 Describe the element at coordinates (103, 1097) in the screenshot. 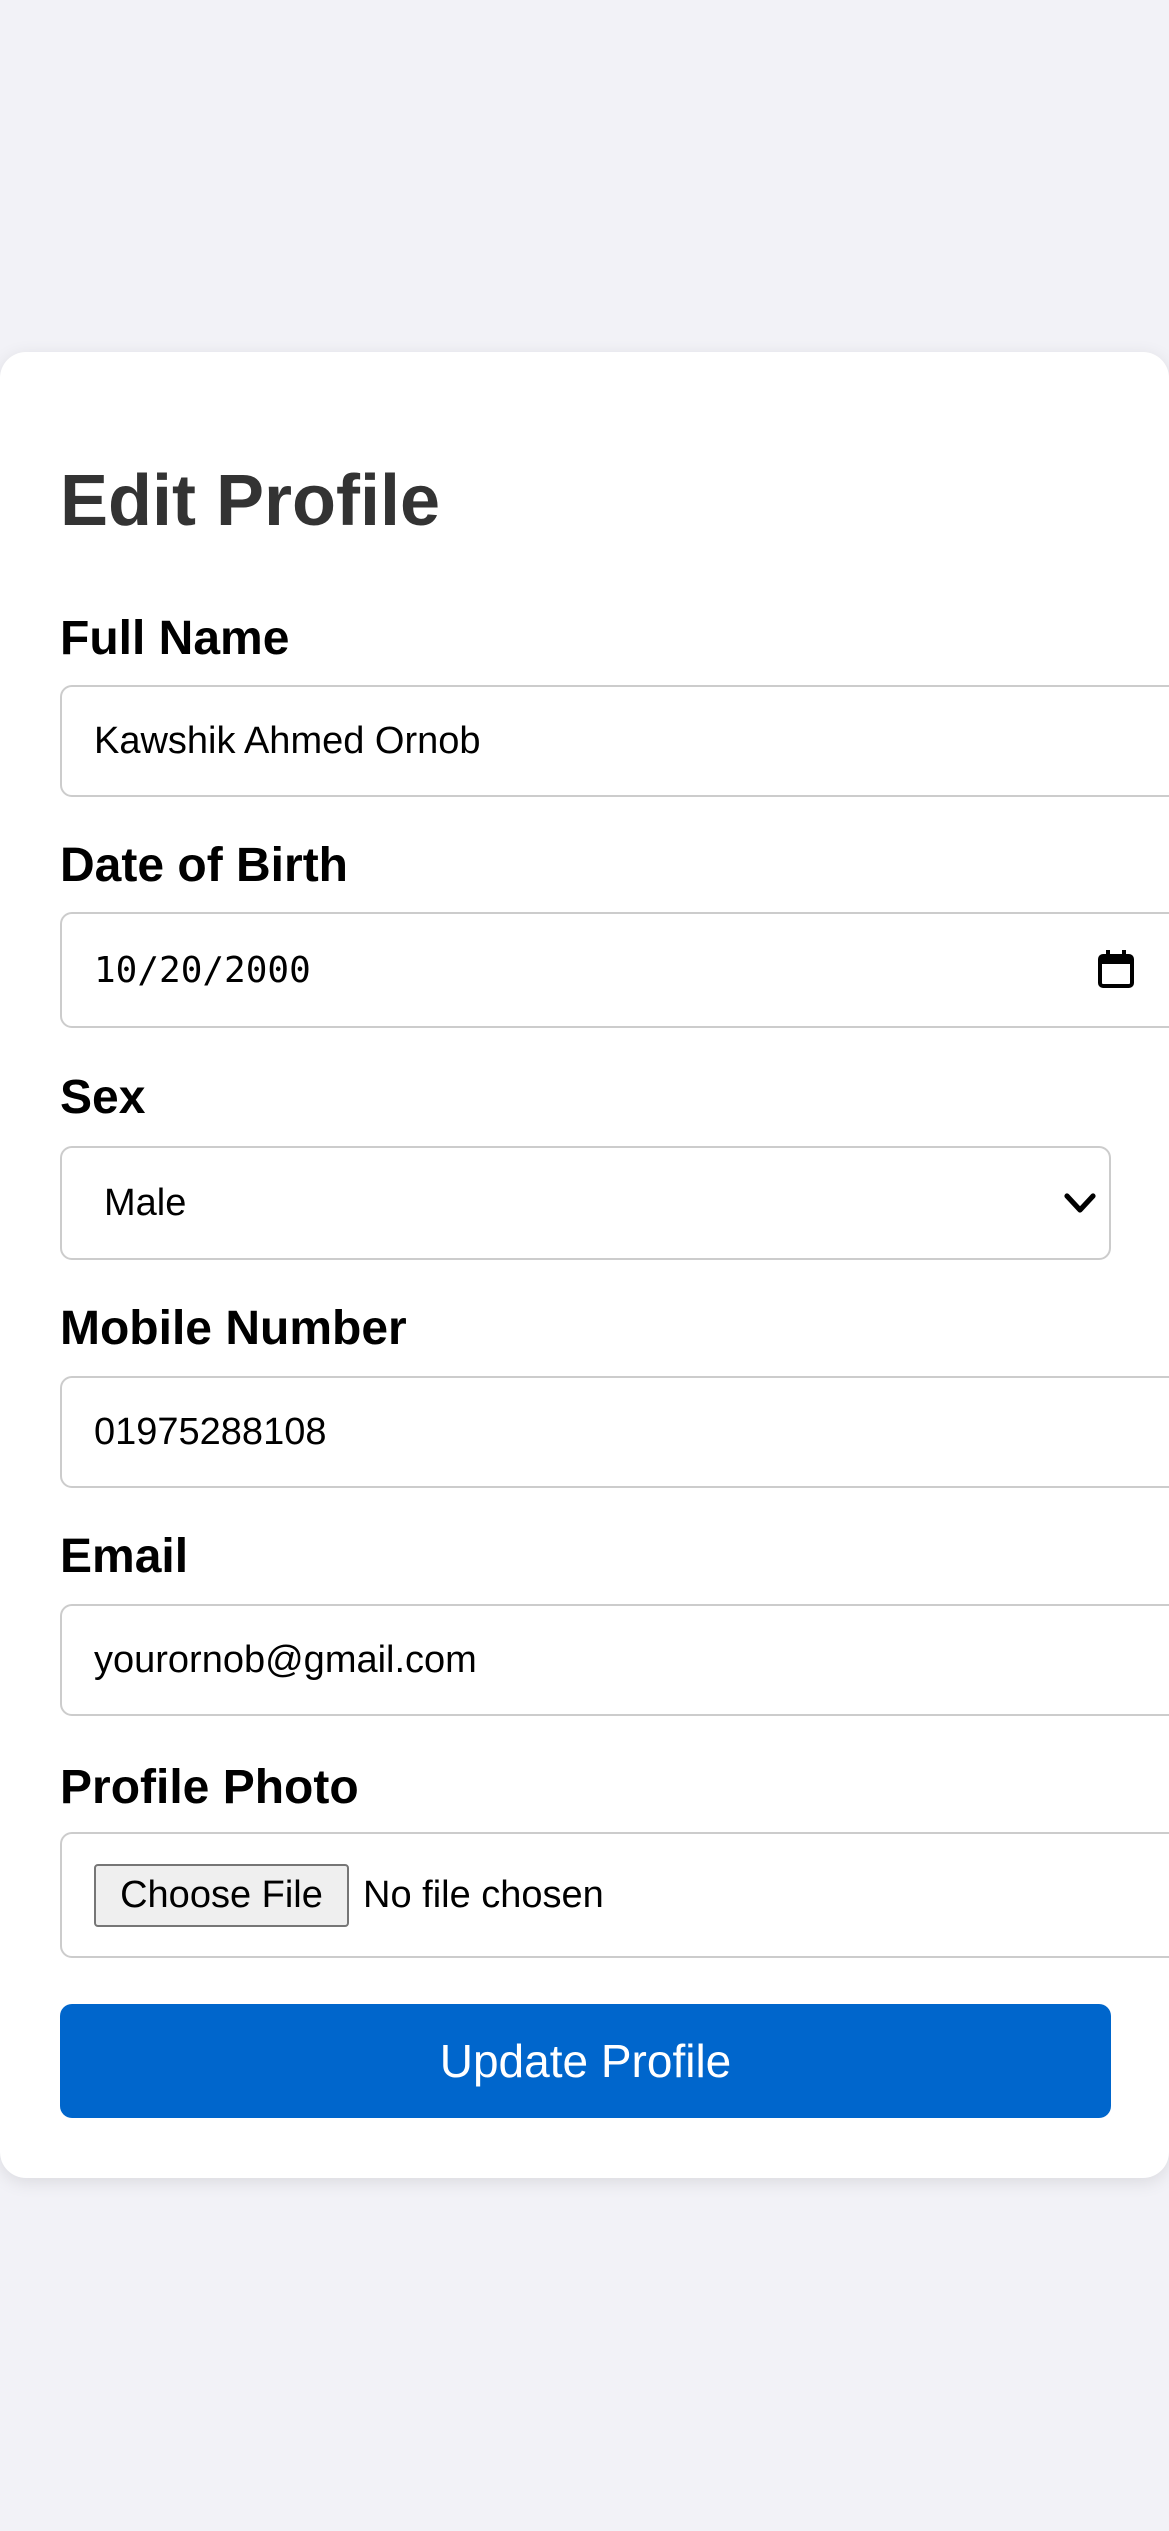

I see `sex-label: Sex` at that location.